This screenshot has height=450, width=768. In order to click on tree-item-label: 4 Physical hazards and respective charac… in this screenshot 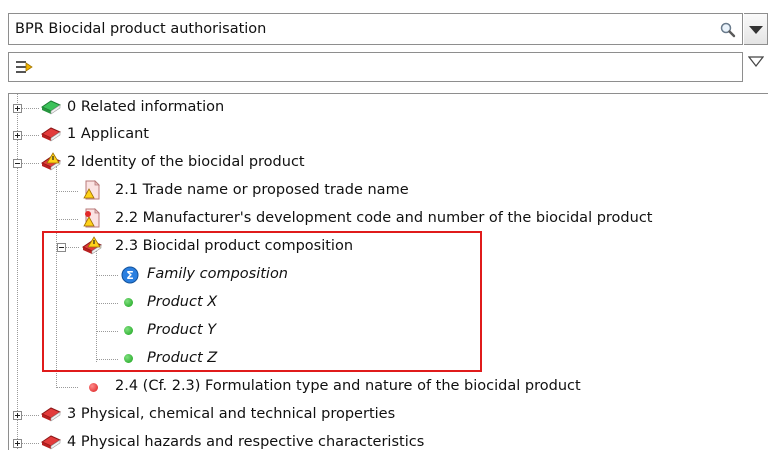, I will do `click(246, 442)`.